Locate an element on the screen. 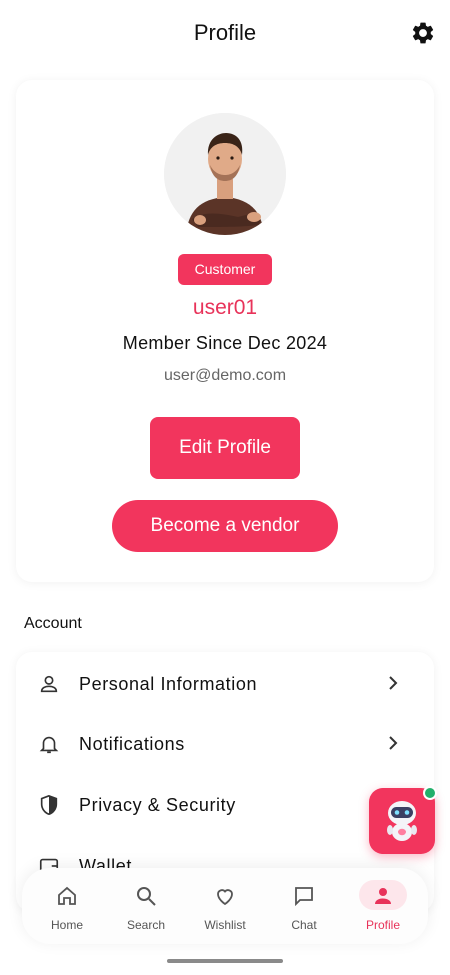 This screenshot has width=450, height=975. online-status-dot is located at coordinates (430, 793).